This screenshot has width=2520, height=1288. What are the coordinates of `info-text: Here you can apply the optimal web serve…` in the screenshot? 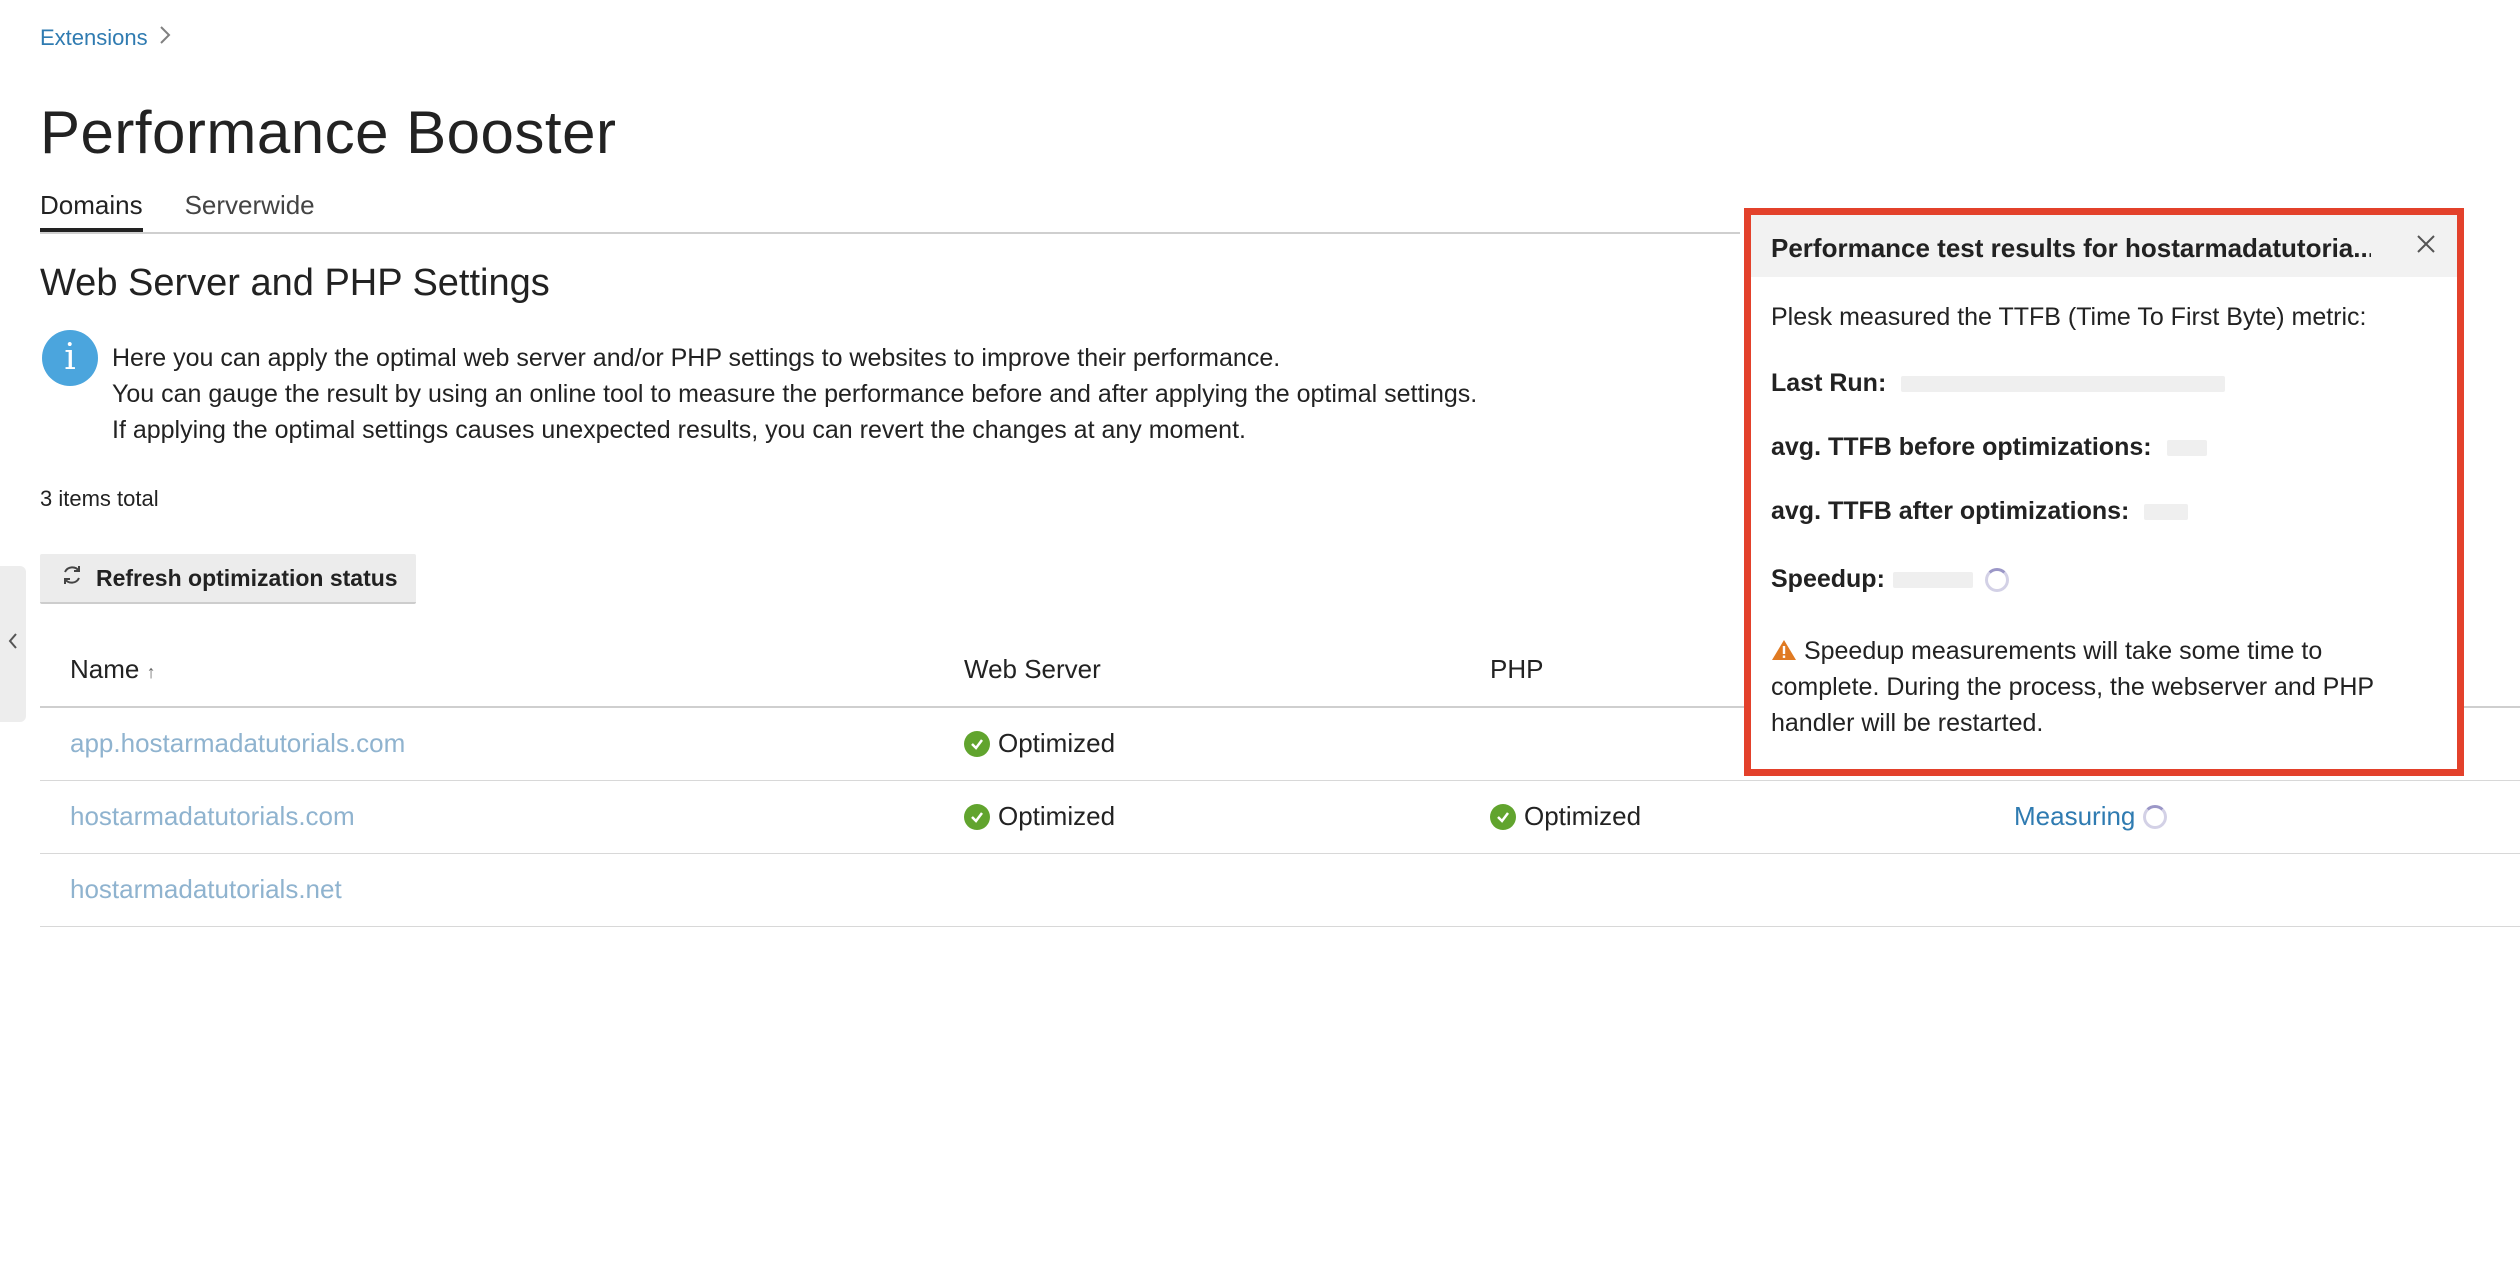 It's located at (794, 394).